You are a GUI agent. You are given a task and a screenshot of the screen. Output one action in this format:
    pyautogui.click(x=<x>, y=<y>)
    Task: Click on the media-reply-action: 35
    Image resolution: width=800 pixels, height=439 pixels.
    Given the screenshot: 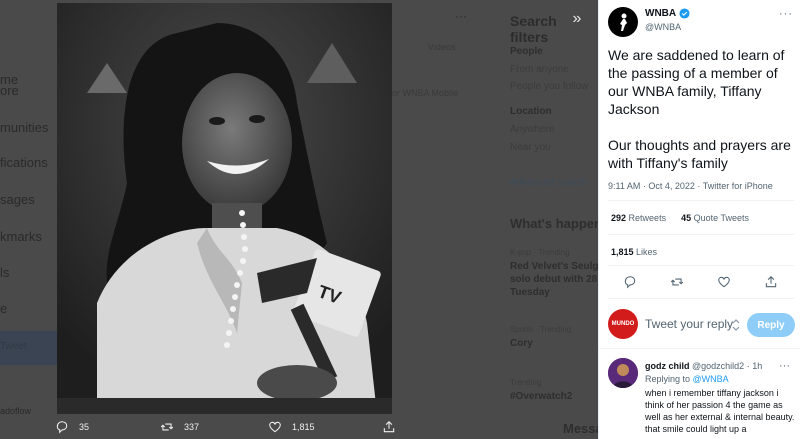 What is the action you would take?
    pyautogui.click(x=72, y=427)
    